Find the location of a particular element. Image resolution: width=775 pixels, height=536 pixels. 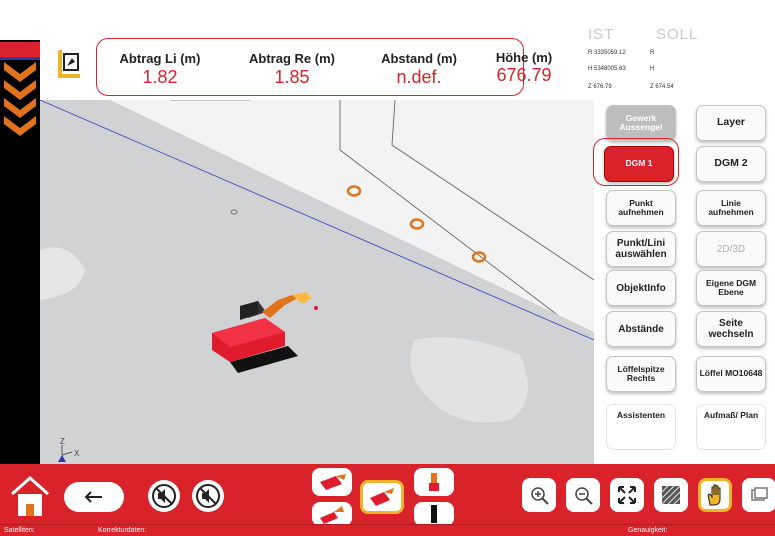

view-back-button is located at coordinates (434, 514).